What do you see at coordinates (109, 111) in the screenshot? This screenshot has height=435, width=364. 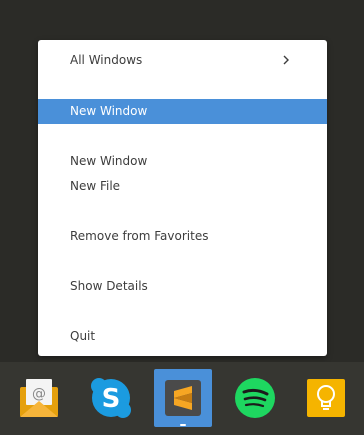 I see `menu-item-new-window-highlighted-label: New Window` at bounding box center [109, 111].